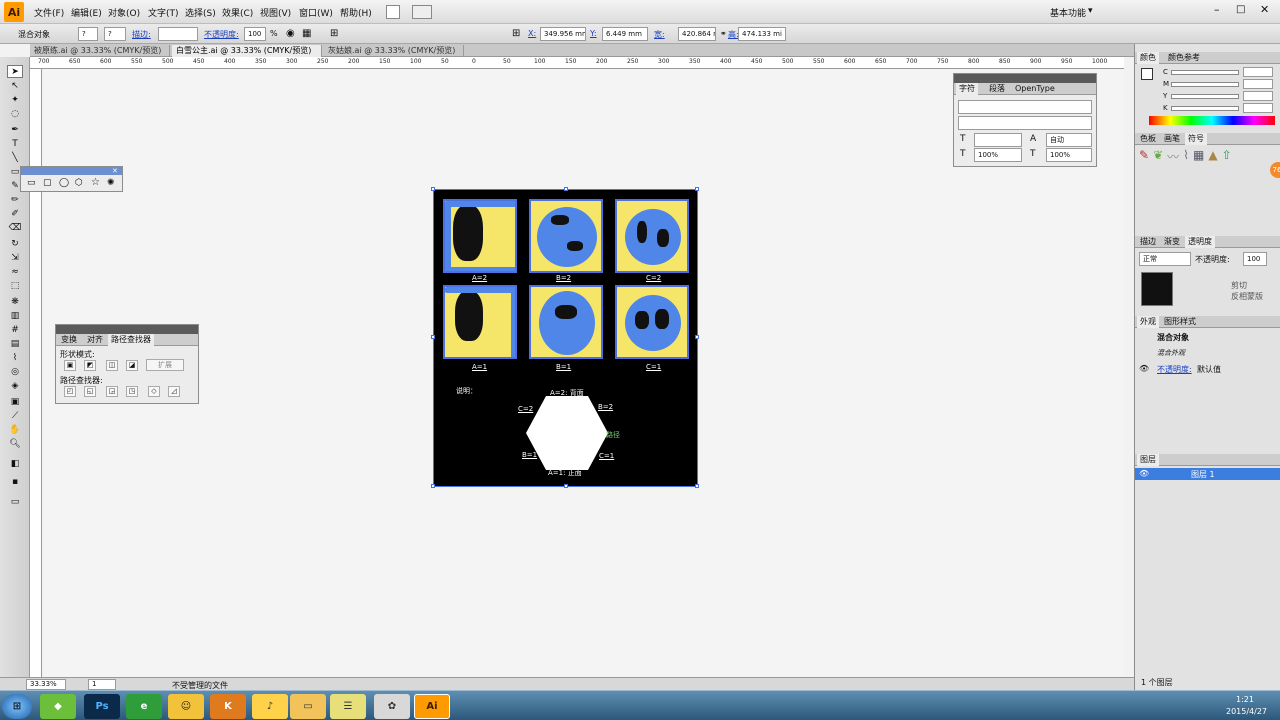  I want to click on live-paint-tool-icon: ◈, so click(15, 385).